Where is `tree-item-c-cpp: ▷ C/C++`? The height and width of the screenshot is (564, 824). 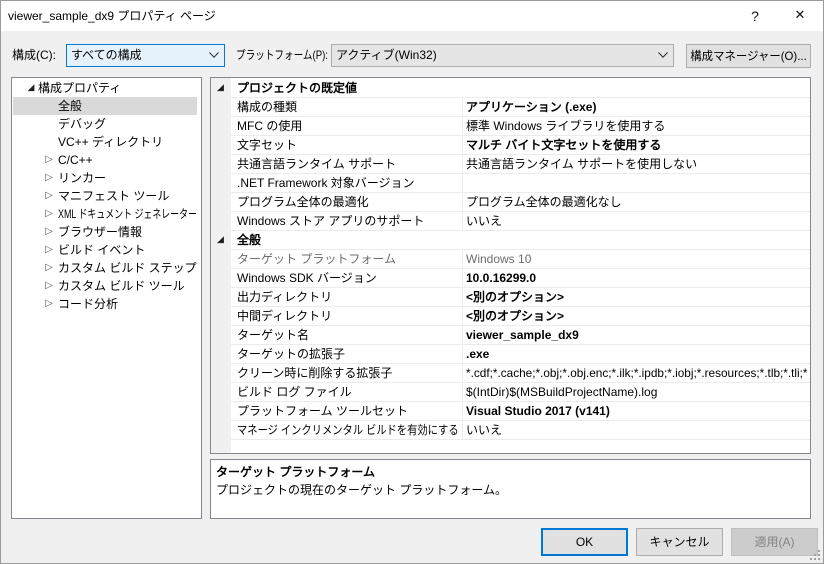 tree-item-c-cpp: ▷ C/C++ is located at coordinates (106, 160).